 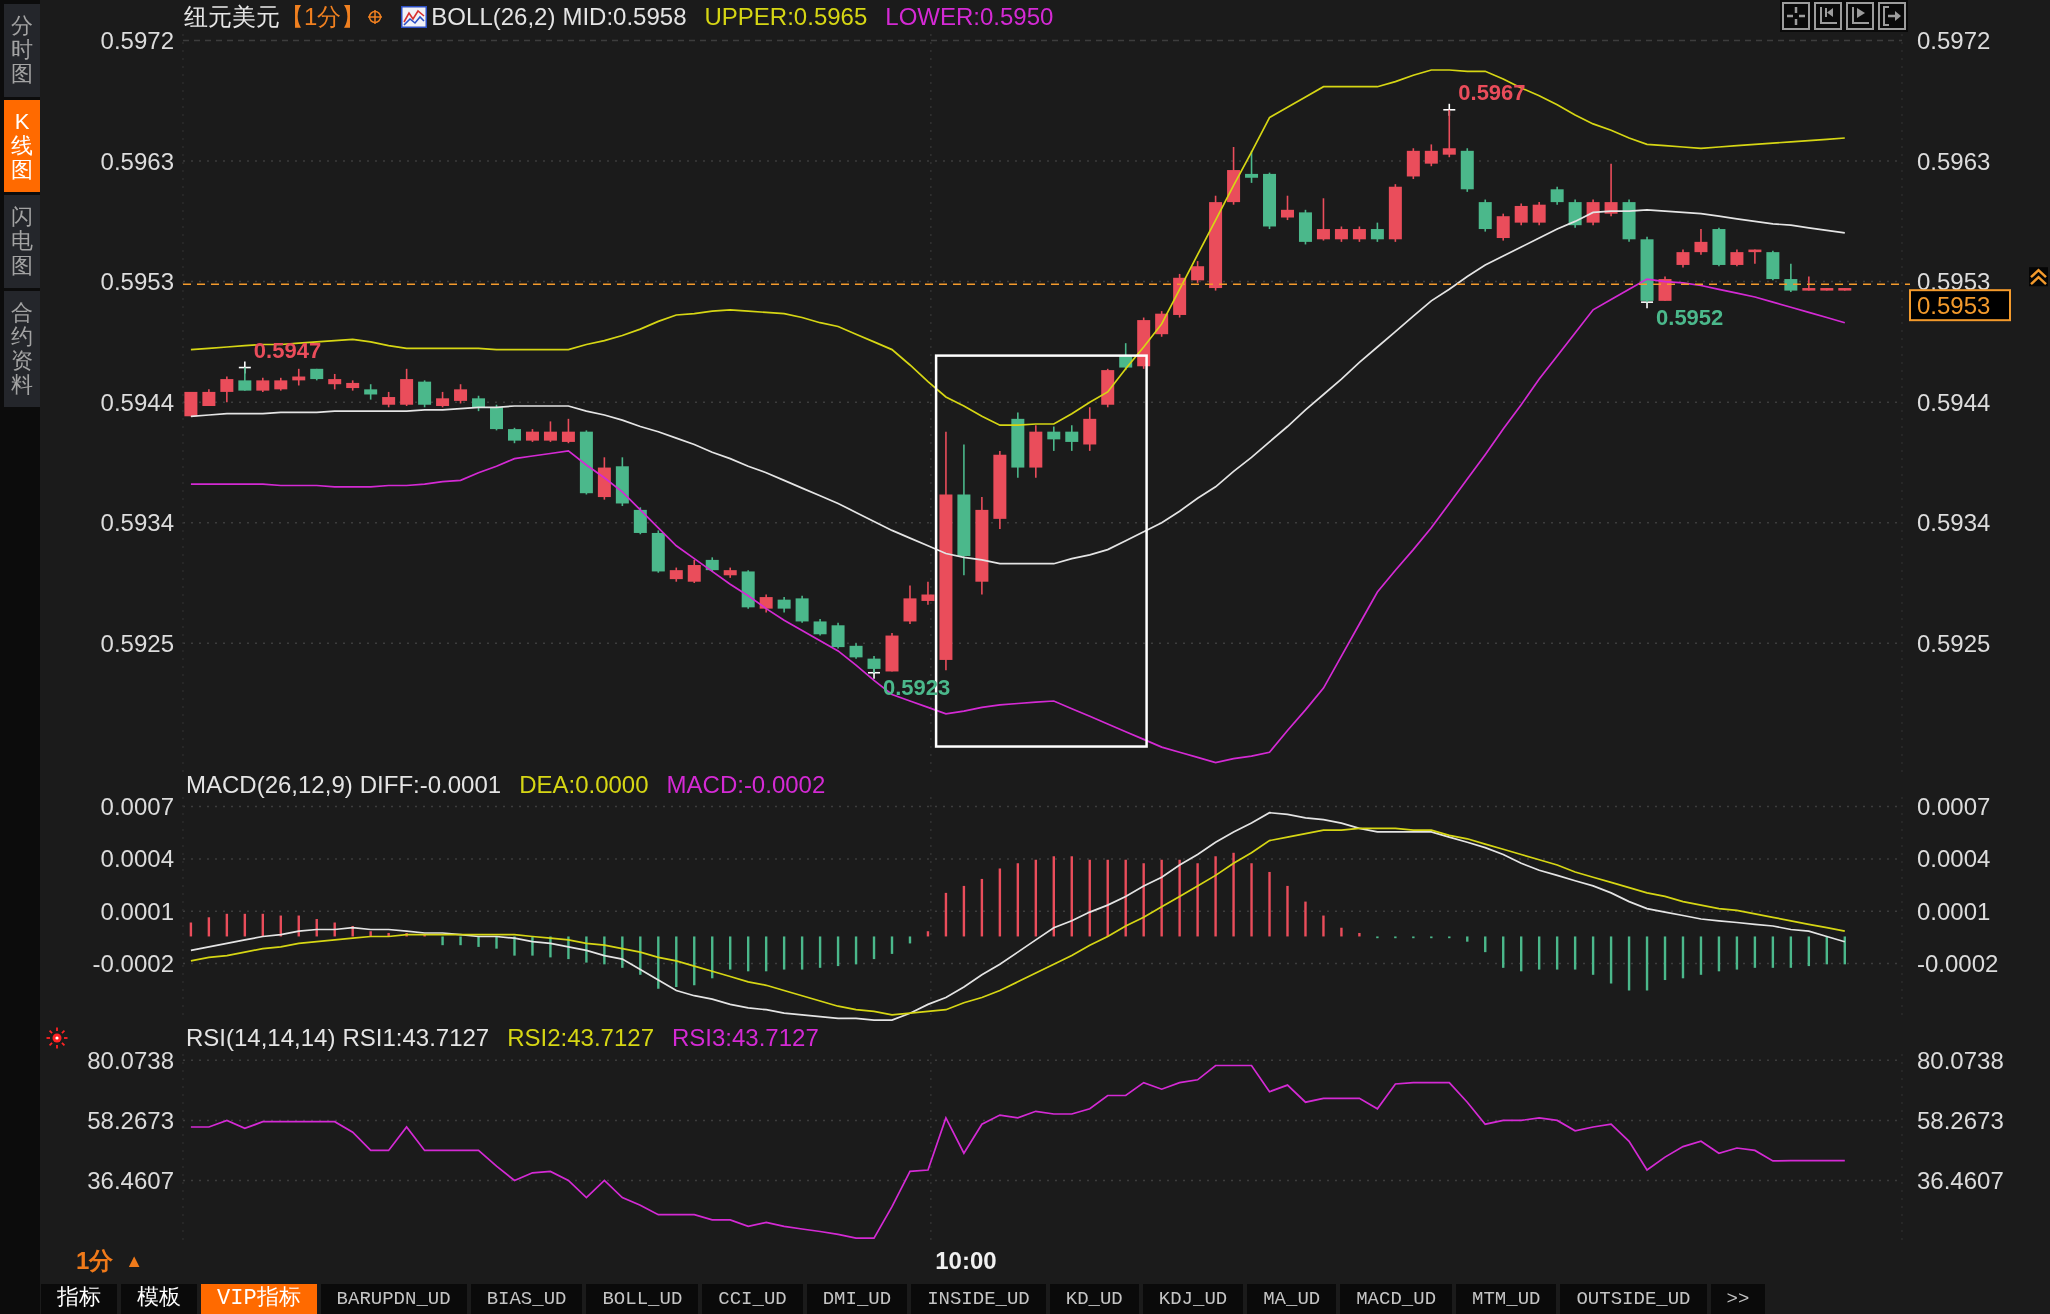 I want to click on period-label: 【1分】, so click(x=323, y=17).